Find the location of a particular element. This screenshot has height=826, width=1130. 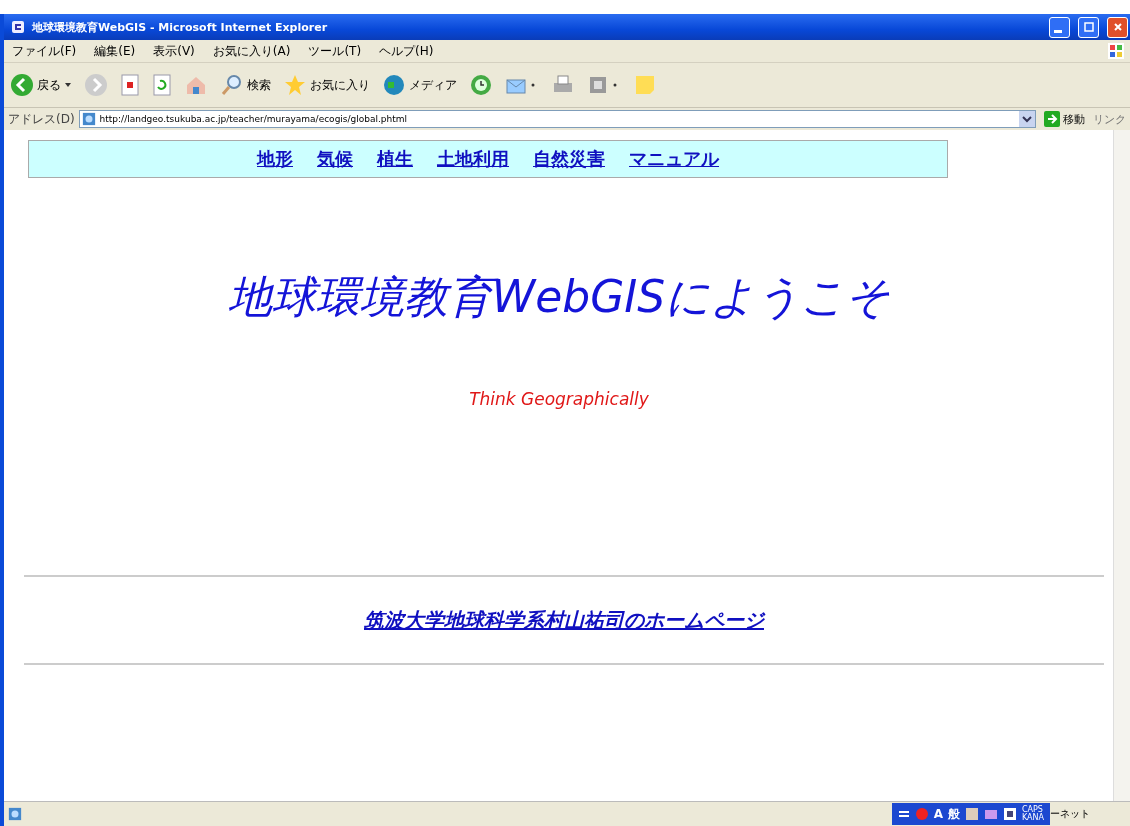

browser-icon is located at coordinates (18, 27).